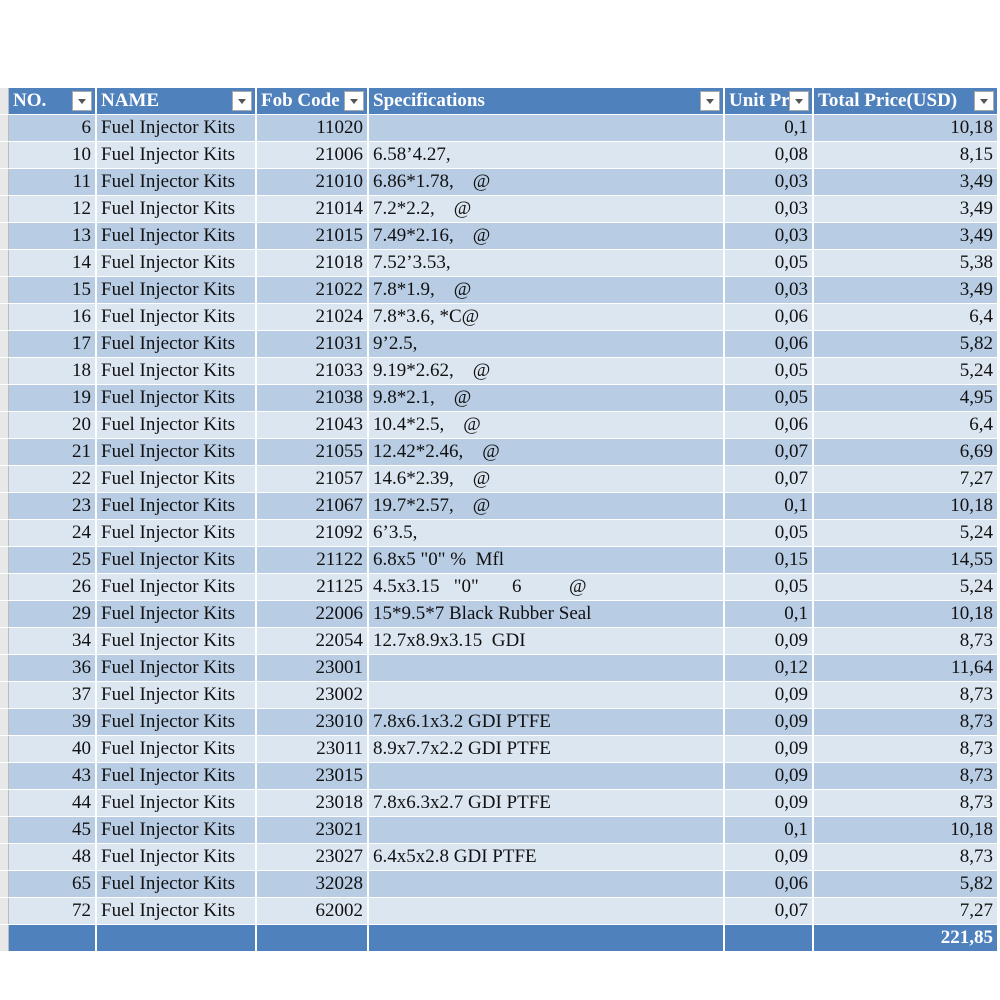 This screenshot has width=1000, height=1000. I want to click on cell-fob-code: 21038, so click(313, 398).